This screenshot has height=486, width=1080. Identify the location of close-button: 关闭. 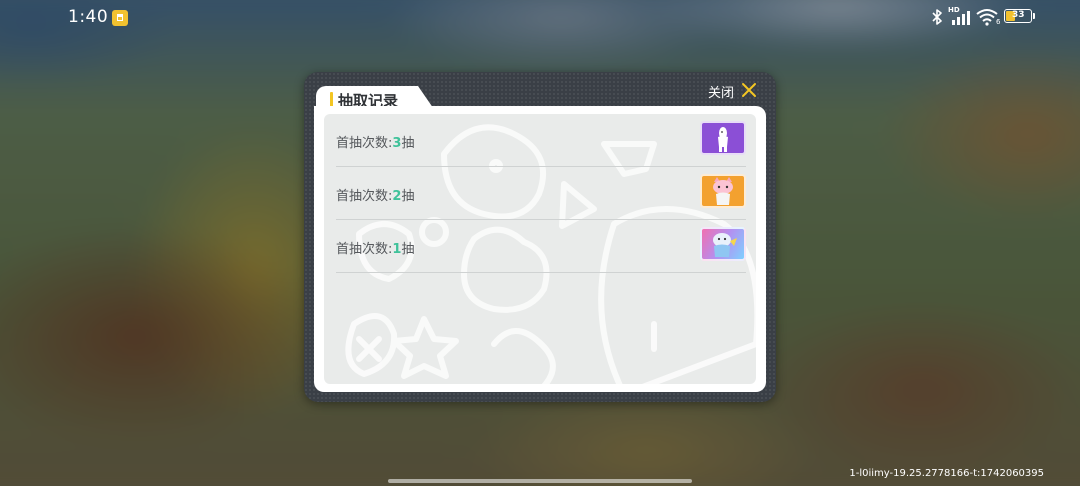
(721, 91).